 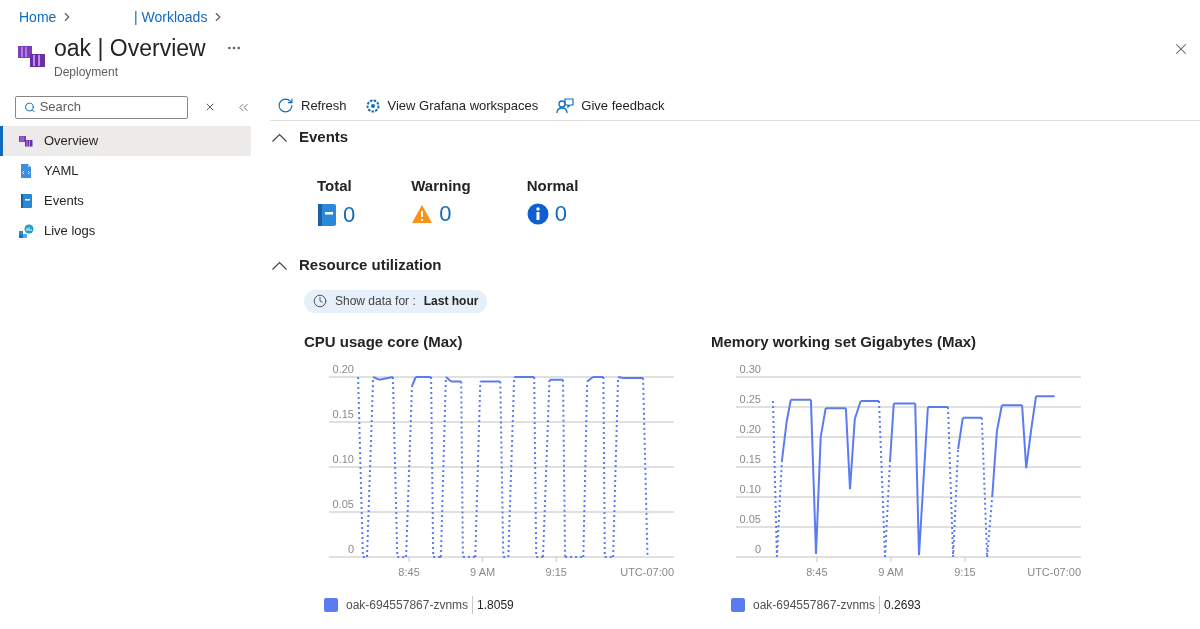 I want to click on clear-button, so click(x=210, y=107).